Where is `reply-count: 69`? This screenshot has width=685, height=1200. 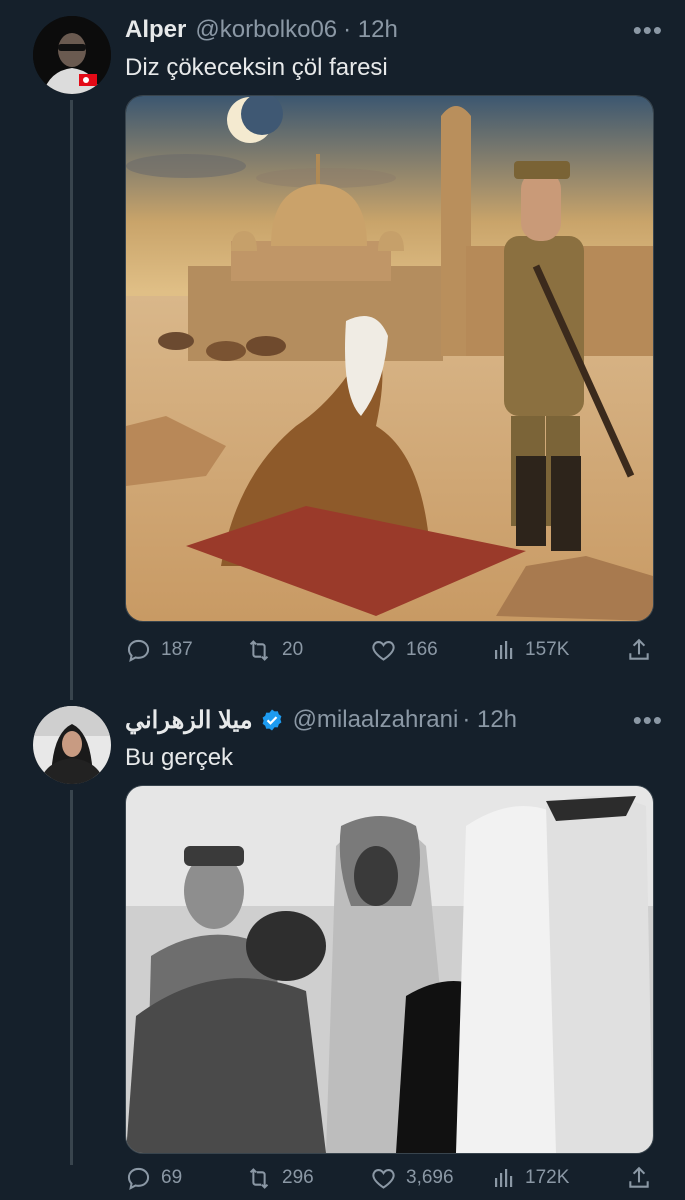 reply-count: 69 is located at coordinates (172, 1177).